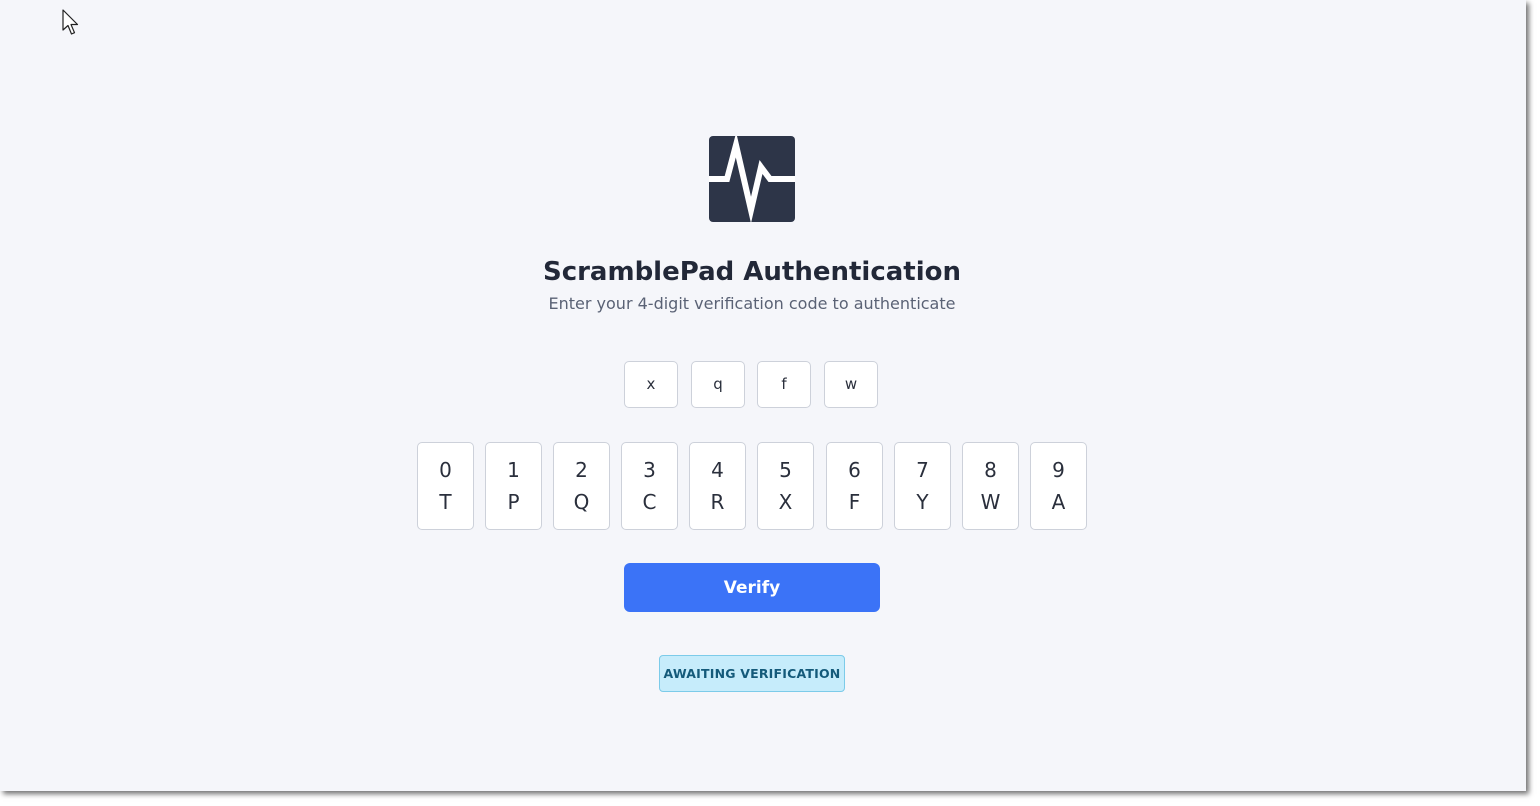  I want to click on key-digit: 2, so click(581, 470).